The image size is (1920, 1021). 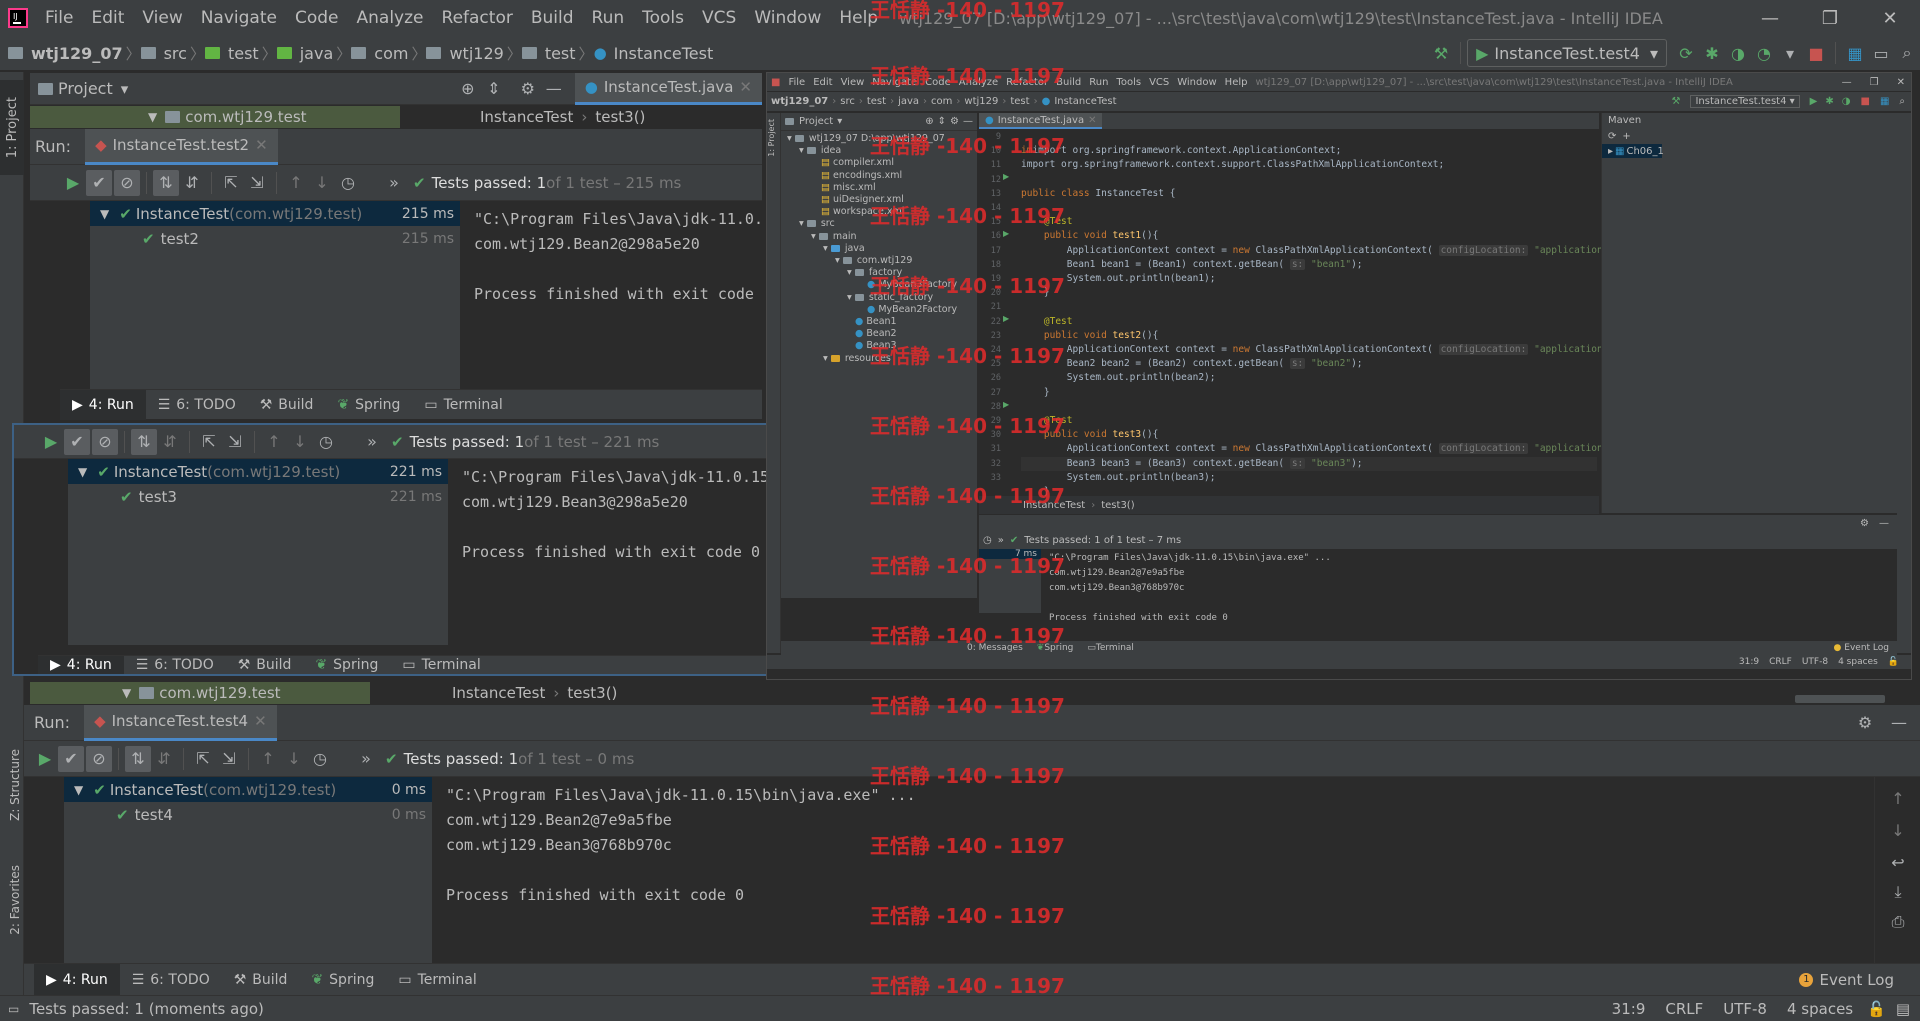 I want to click on more-run-icon: ▾, so click(x=1790, y=53).